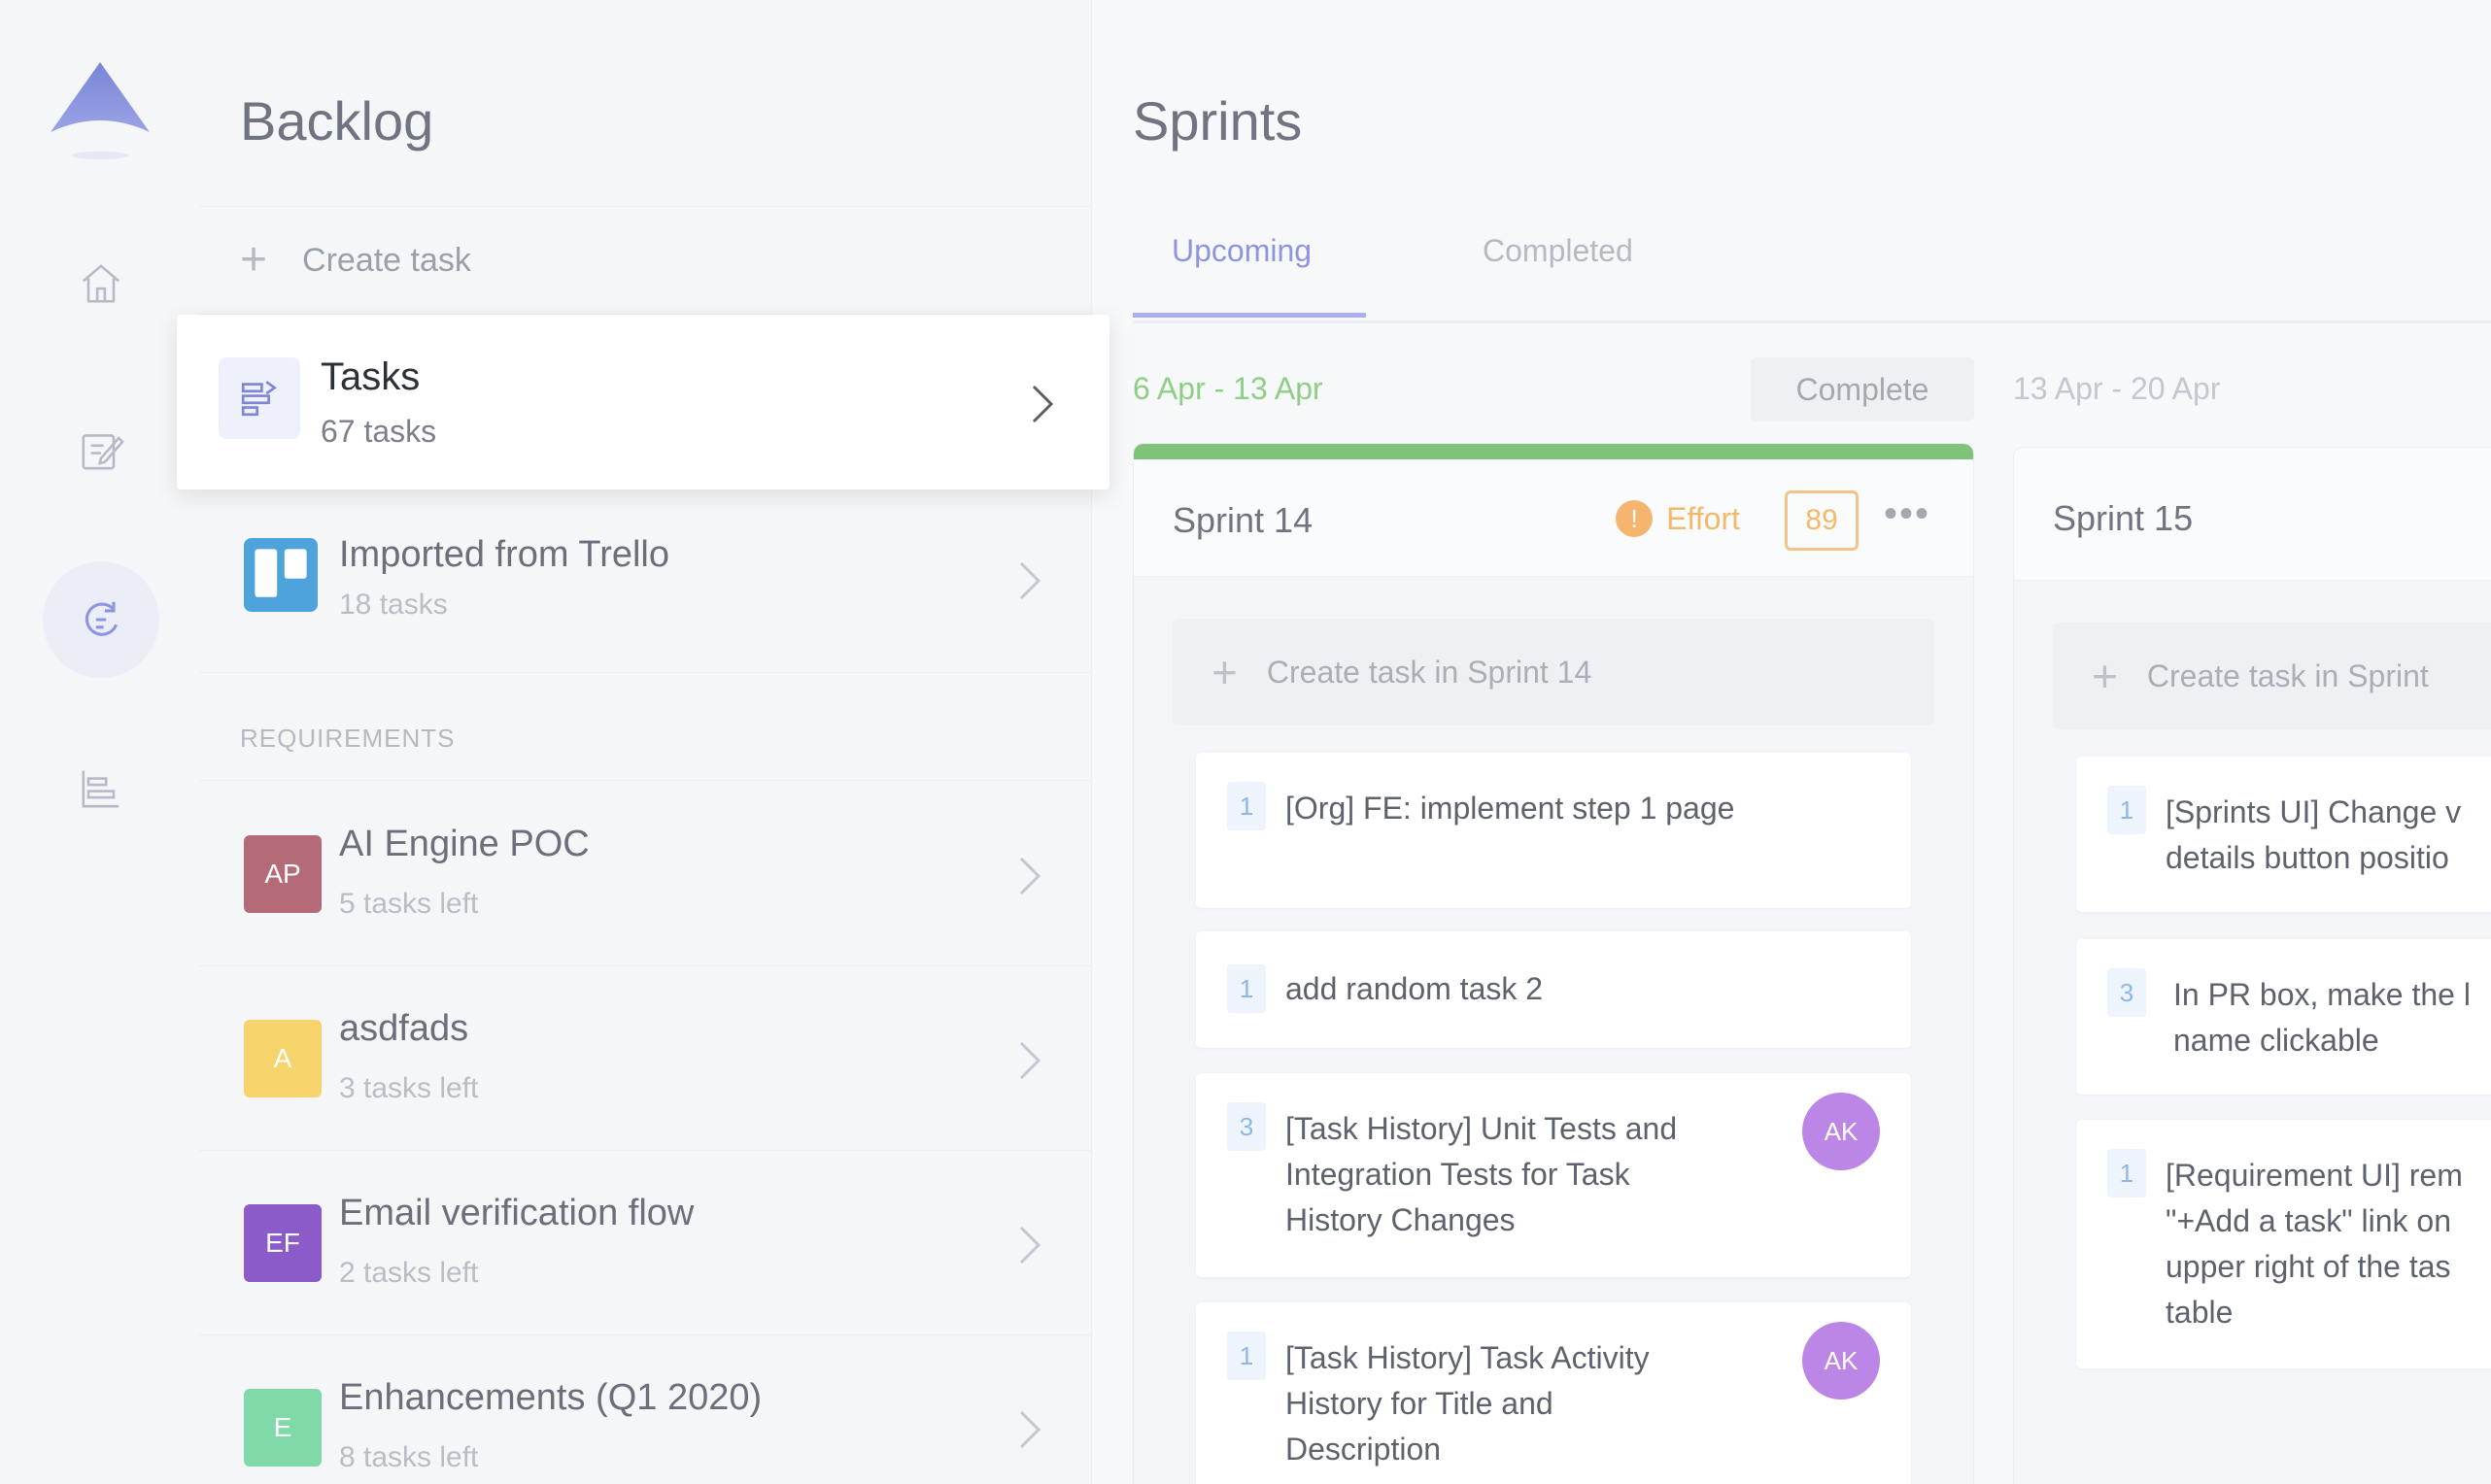  I want to click on requirement-item: EF Email verification flow 2 tasks left, so click(645, 1242).